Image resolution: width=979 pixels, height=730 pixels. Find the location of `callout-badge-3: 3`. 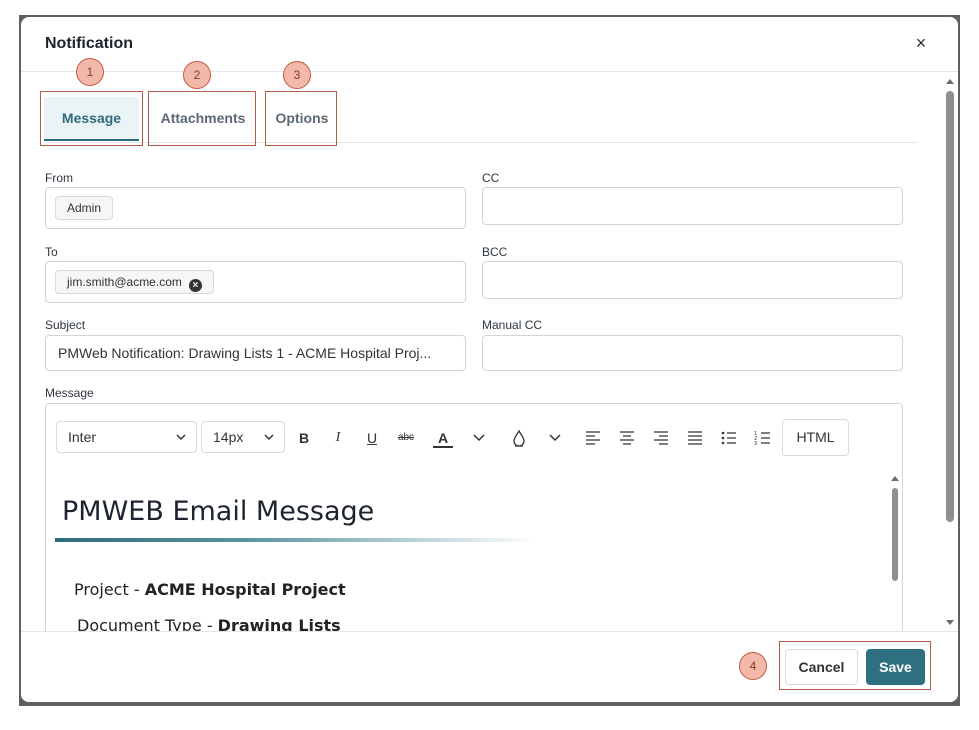

callout-badge-3: 3 is located at coordinates (297, 75).